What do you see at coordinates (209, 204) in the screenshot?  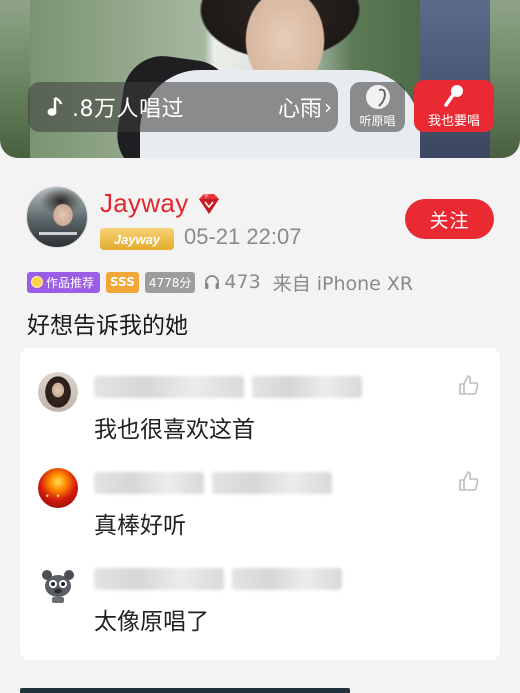 I see `red-diamond-vip-icon` at bounding box center [209, 204].